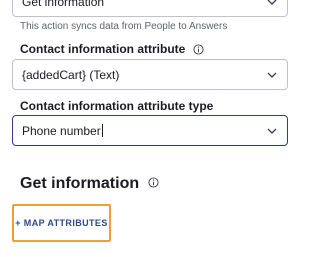  What do you see at coordinates (117, 106) in the screenshot?
I see `contact-attr-type-label: Contact information attribute type` at bounding box center [117, 106].